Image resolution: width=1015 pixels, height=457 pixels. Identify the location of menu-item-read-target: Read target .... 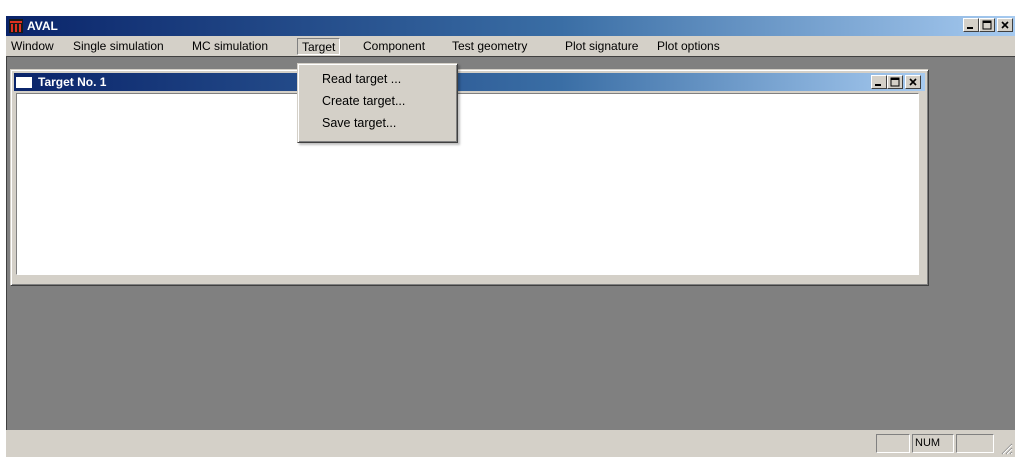
(361, 79).